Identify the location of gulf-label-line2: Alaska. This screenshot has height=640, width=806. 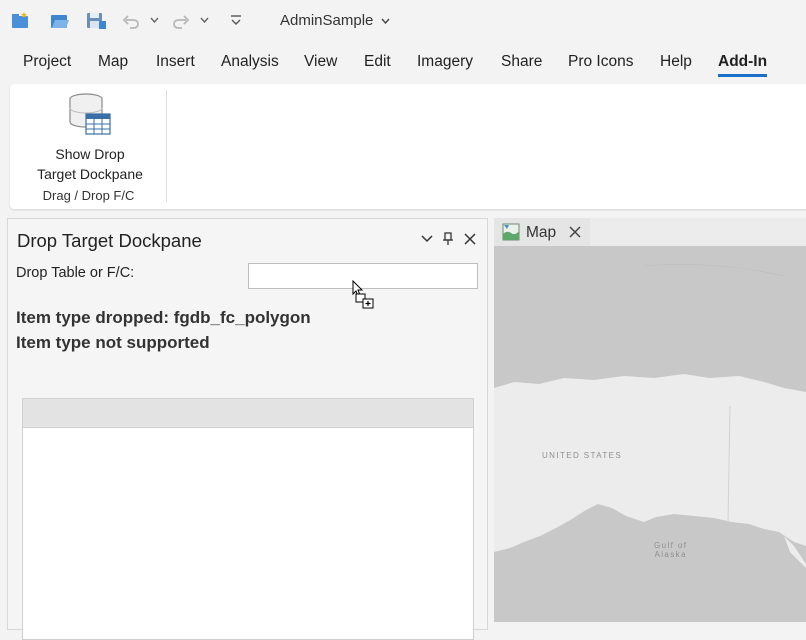
(670, 554).